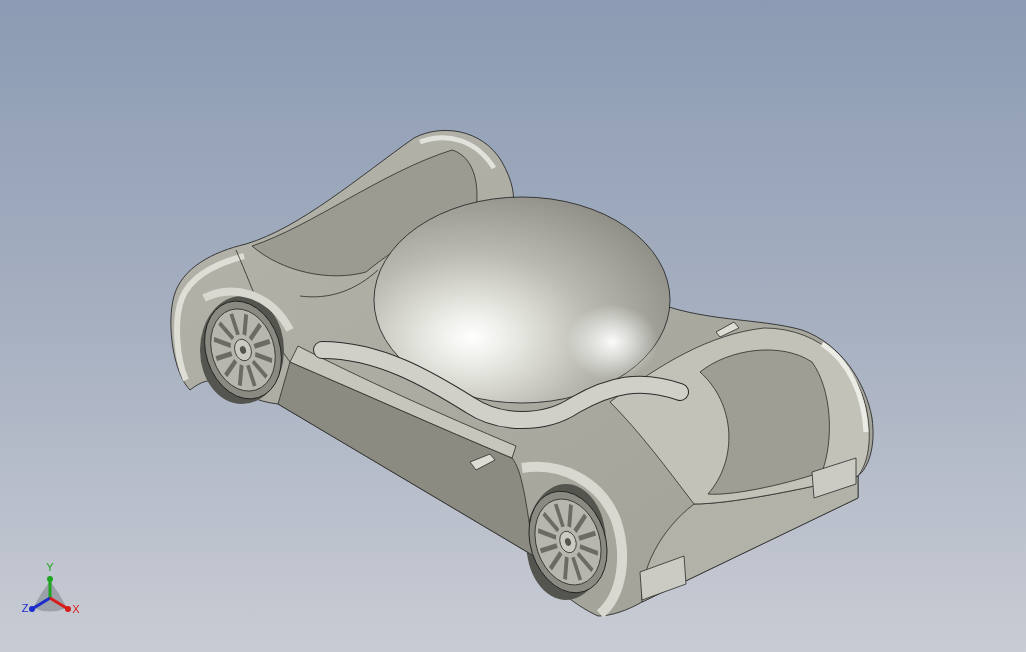 The image size is (1026, 652). What do you see at coordinates (50, 567) in the screenshot?
I see `axis-label: Y` at bounding box center [50, 567].